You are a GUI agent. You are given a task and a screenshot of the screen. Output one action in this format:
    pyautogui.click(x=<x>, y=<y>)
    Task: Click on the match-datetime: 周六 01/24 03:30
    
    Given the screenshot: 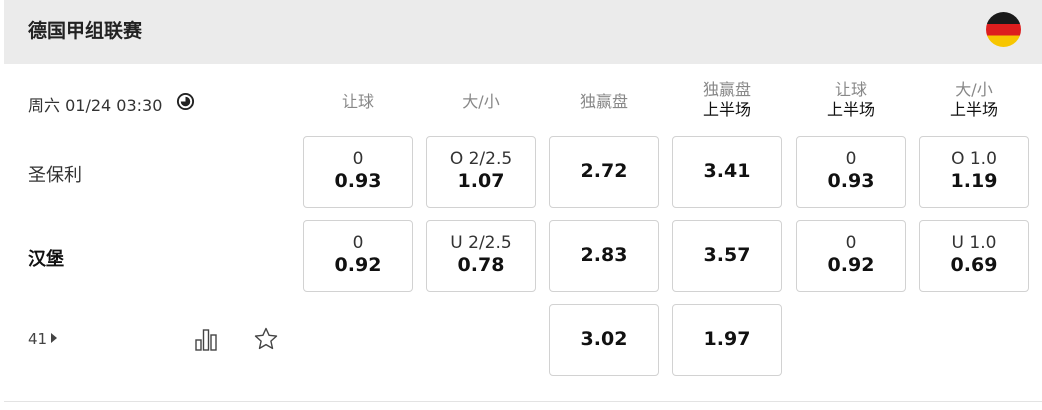 What is the action you would take?
    pyautogui.click(x=95, y=105)
    